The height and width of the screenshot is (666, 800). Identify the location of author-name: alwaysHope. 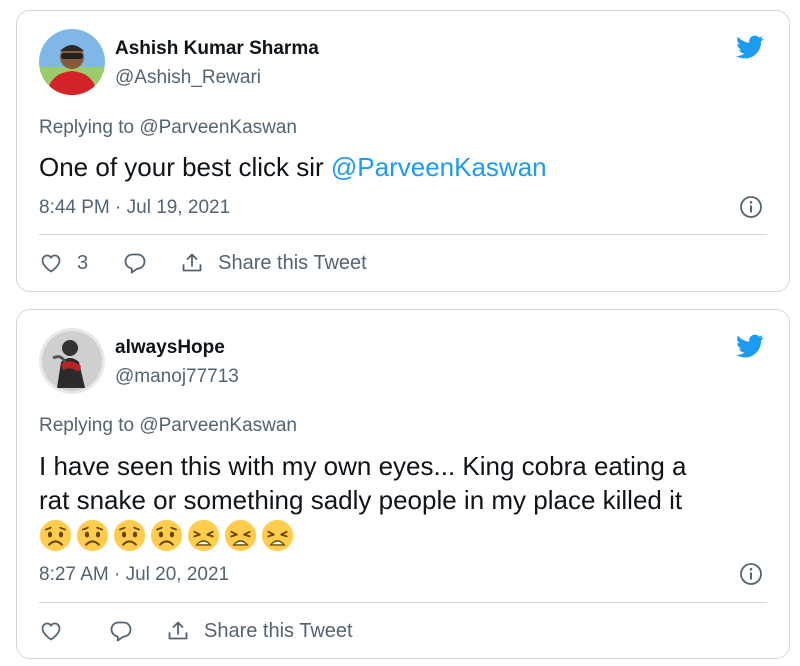
(170, 348).